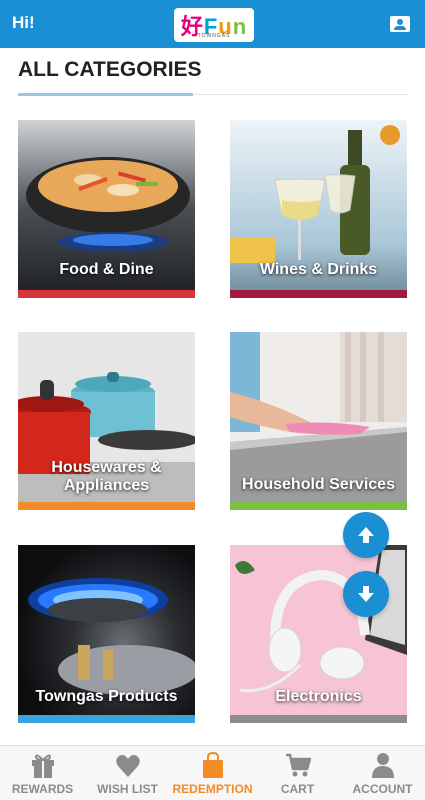 This screenshot has height=800, width=425. I want to click on profile-card-icon, so click(400, 24).